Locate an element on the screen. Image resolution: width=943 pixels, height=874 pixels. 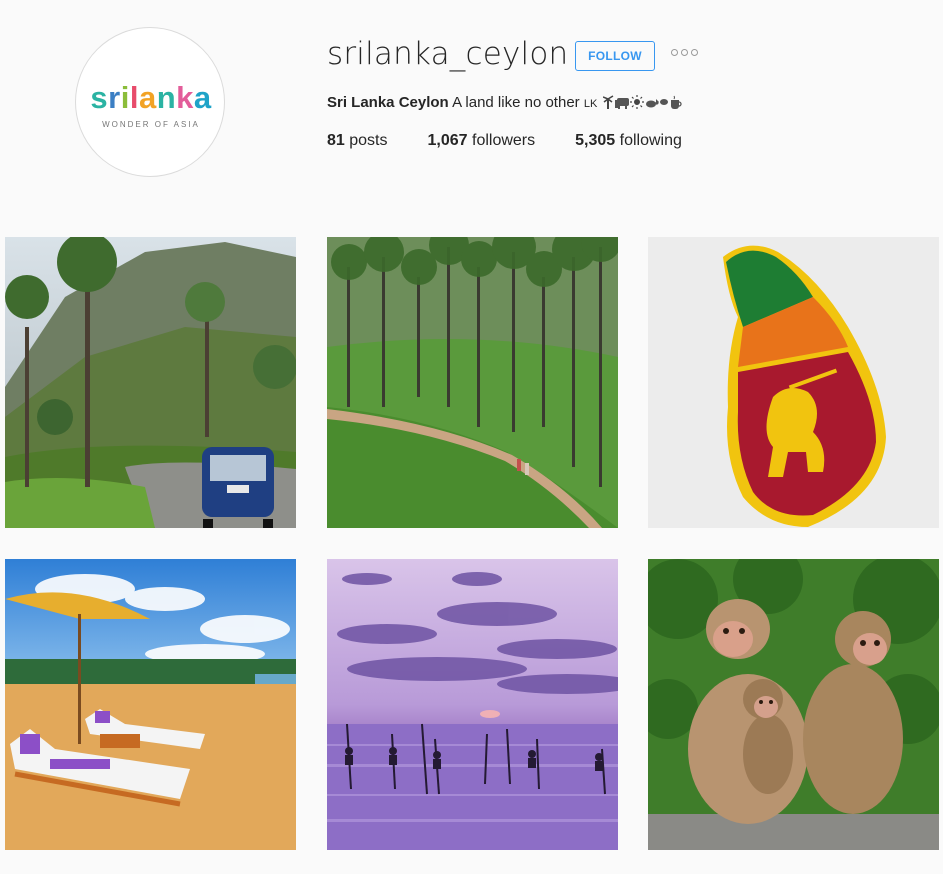
monkeys-photo is located at coordinates (793, 704).